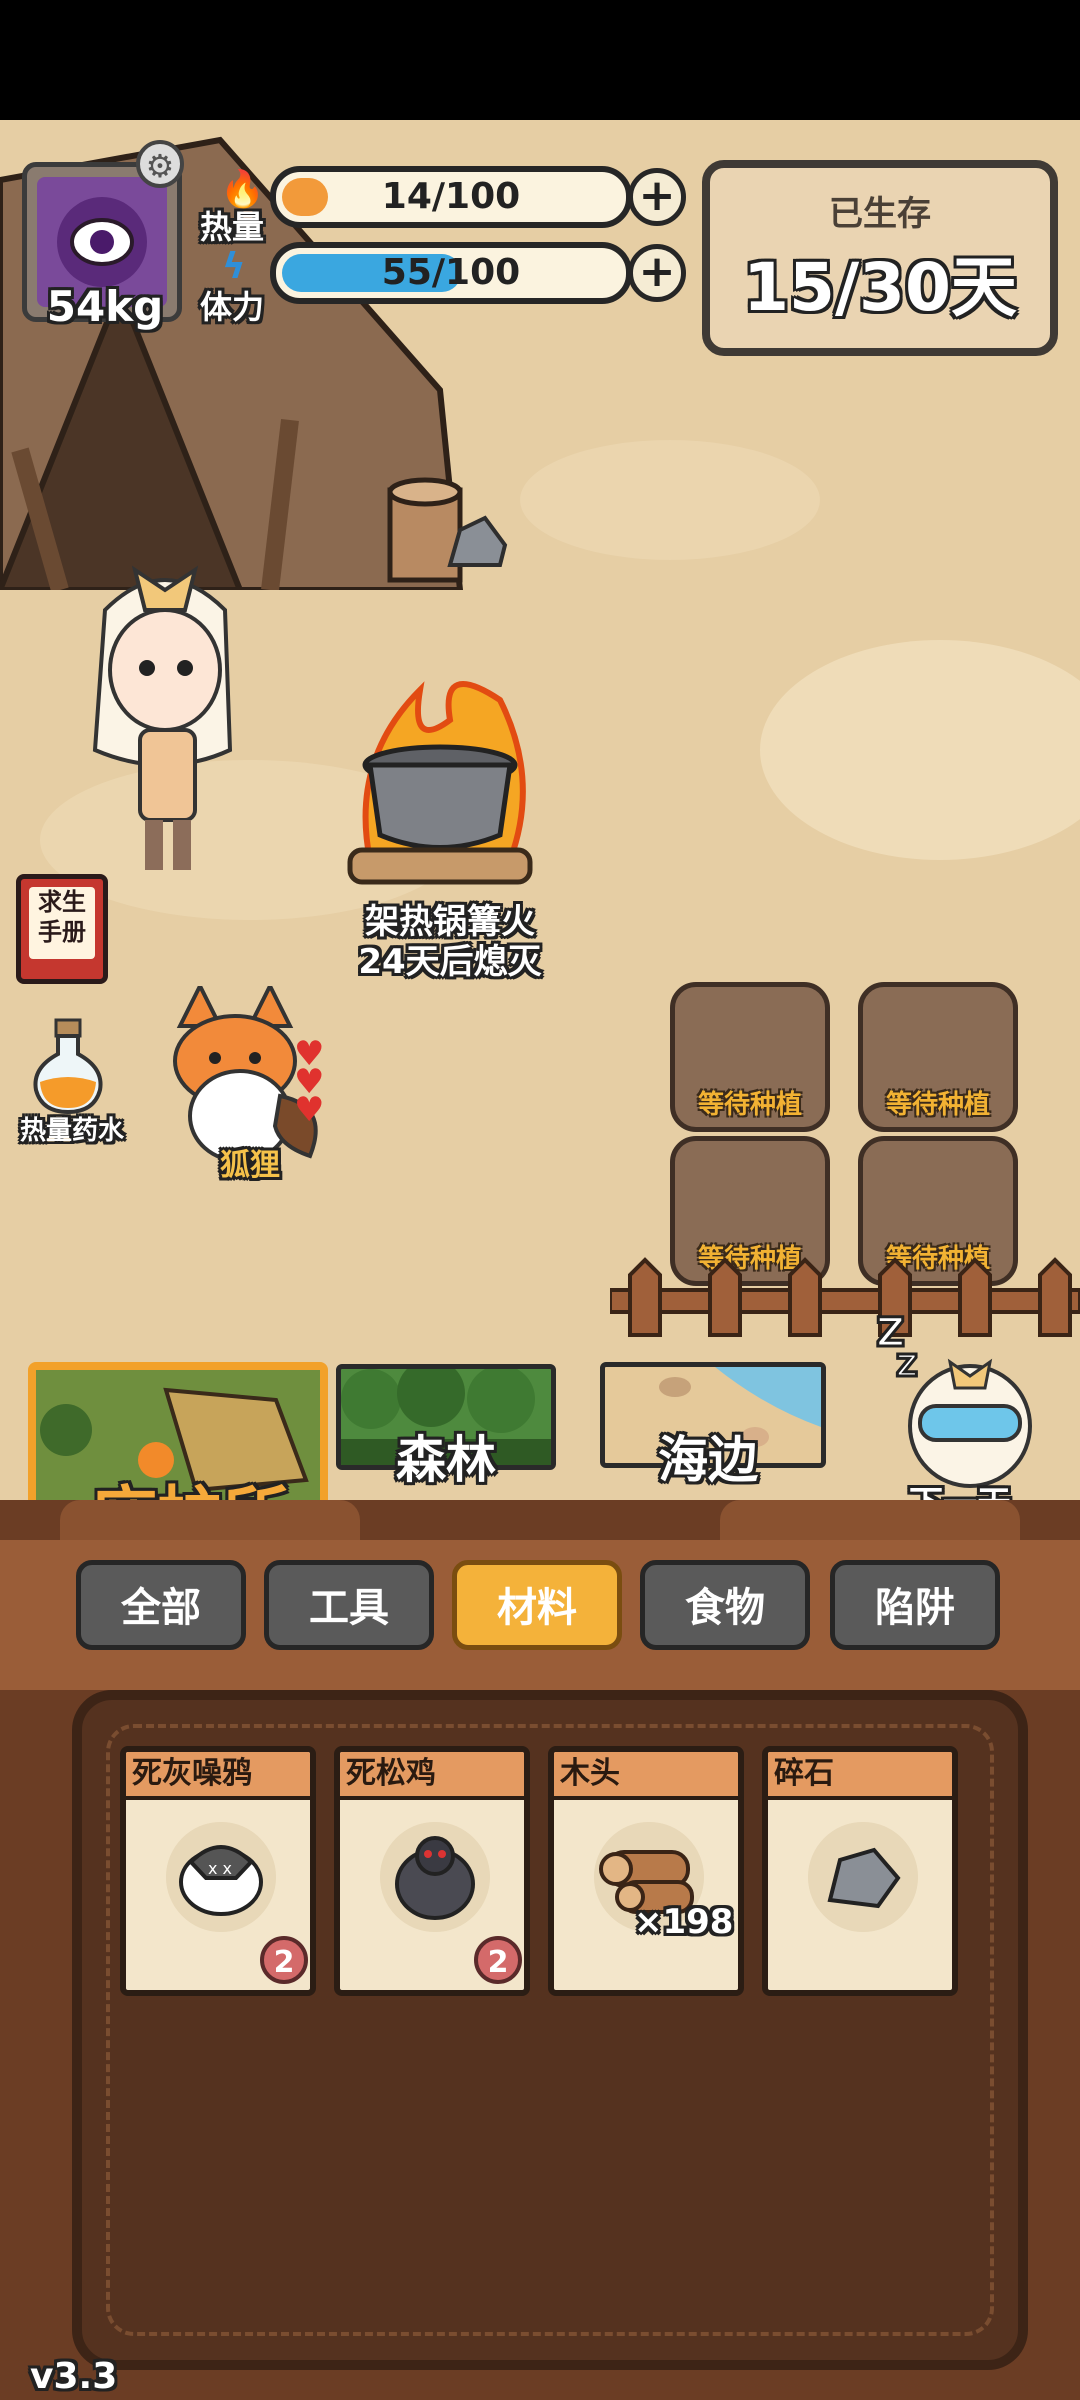 The width and height of the screenshot is (1080, 2400). Describe the element at coordinates (450, 962) in the screenshot. I see `campfire-status: 24天后熄灭` at that location.